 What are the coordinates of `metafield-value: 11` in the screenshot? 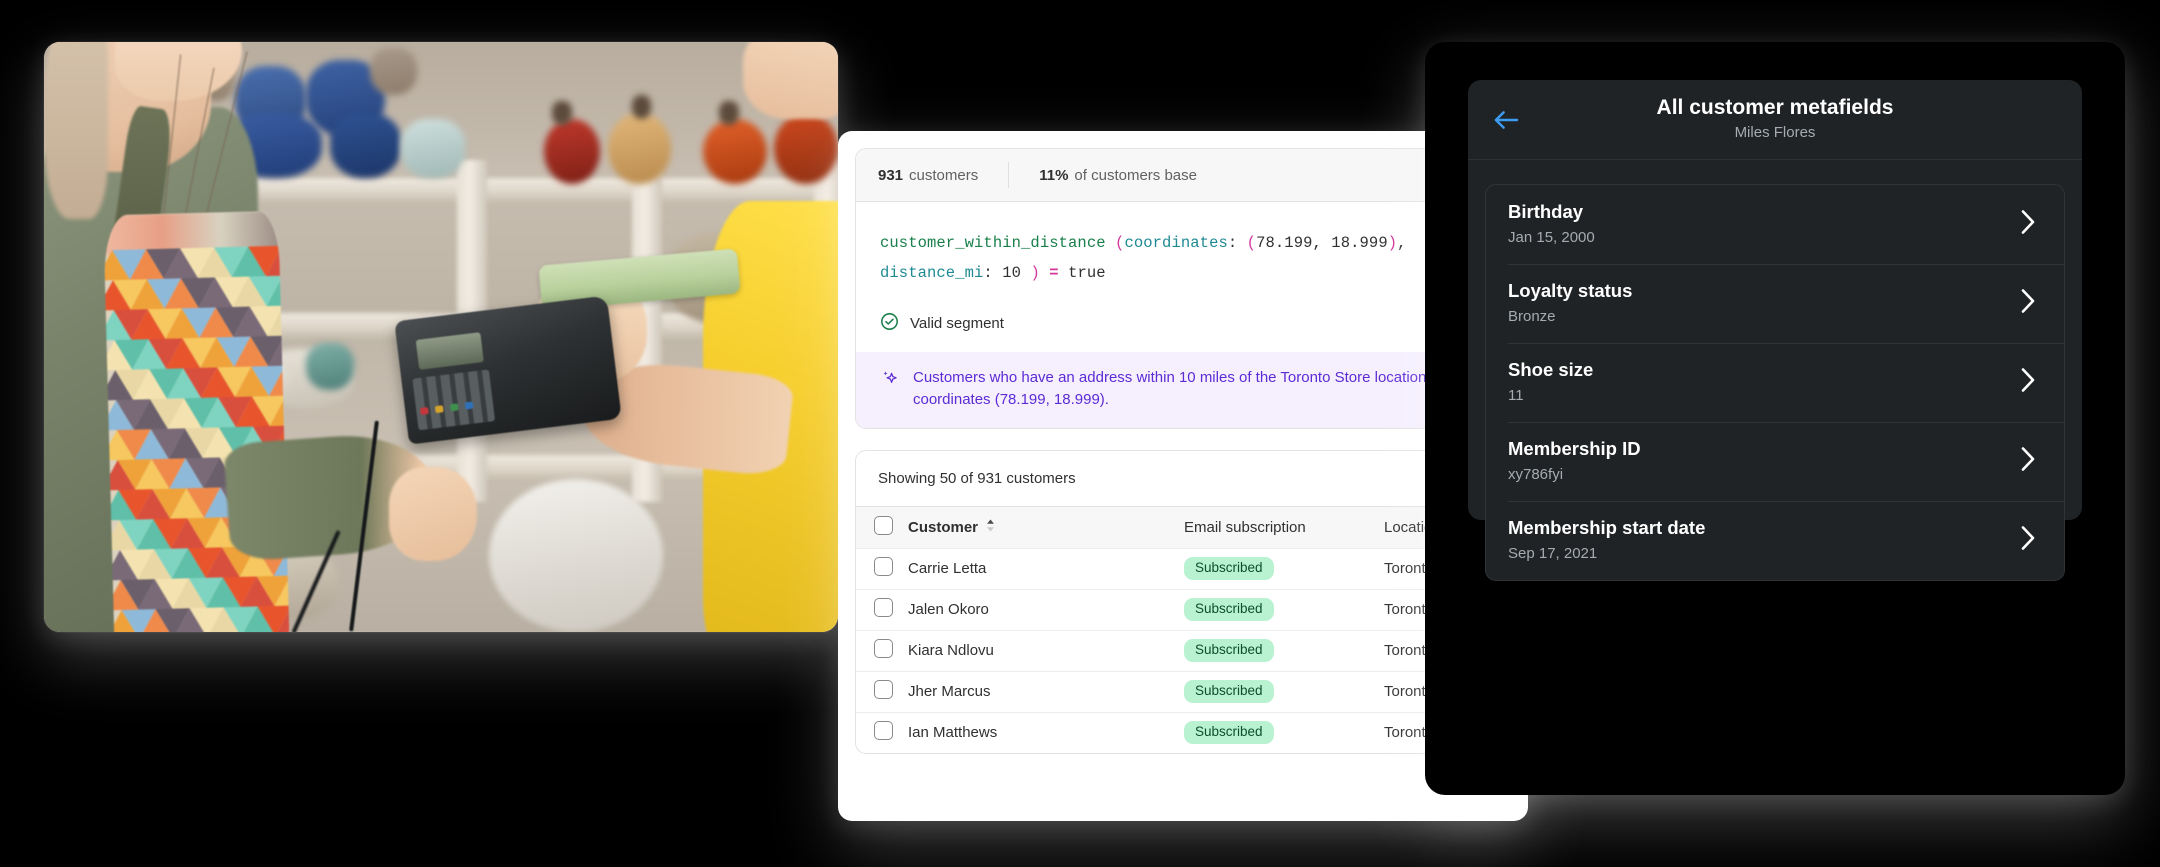 It's located at (1516, 395).